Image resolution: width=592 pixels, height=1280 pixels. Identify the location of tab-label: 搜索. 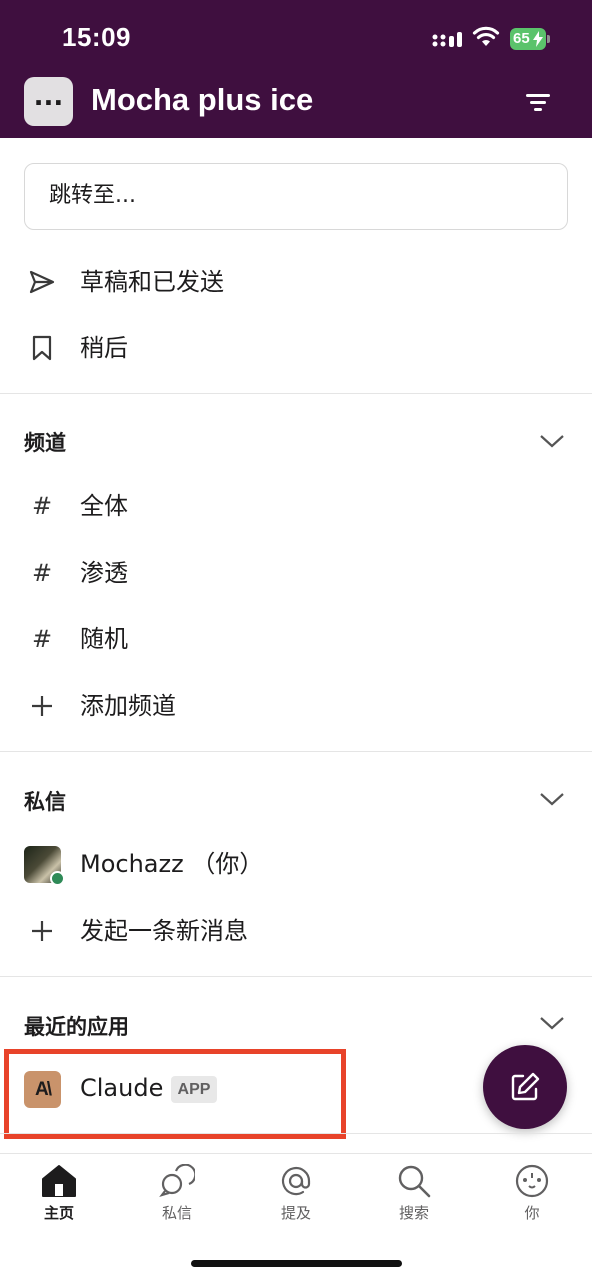
(413, 1213).